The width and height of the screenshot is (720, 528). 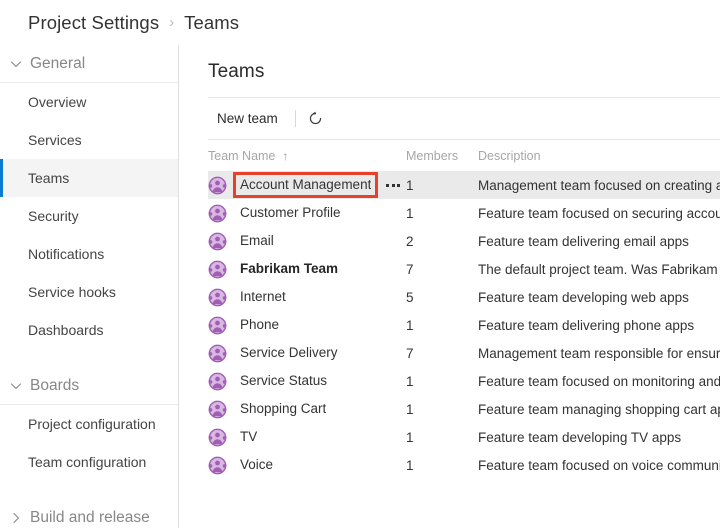 I want to click on team-name-box: Account Management, so click(x=305, y=185).